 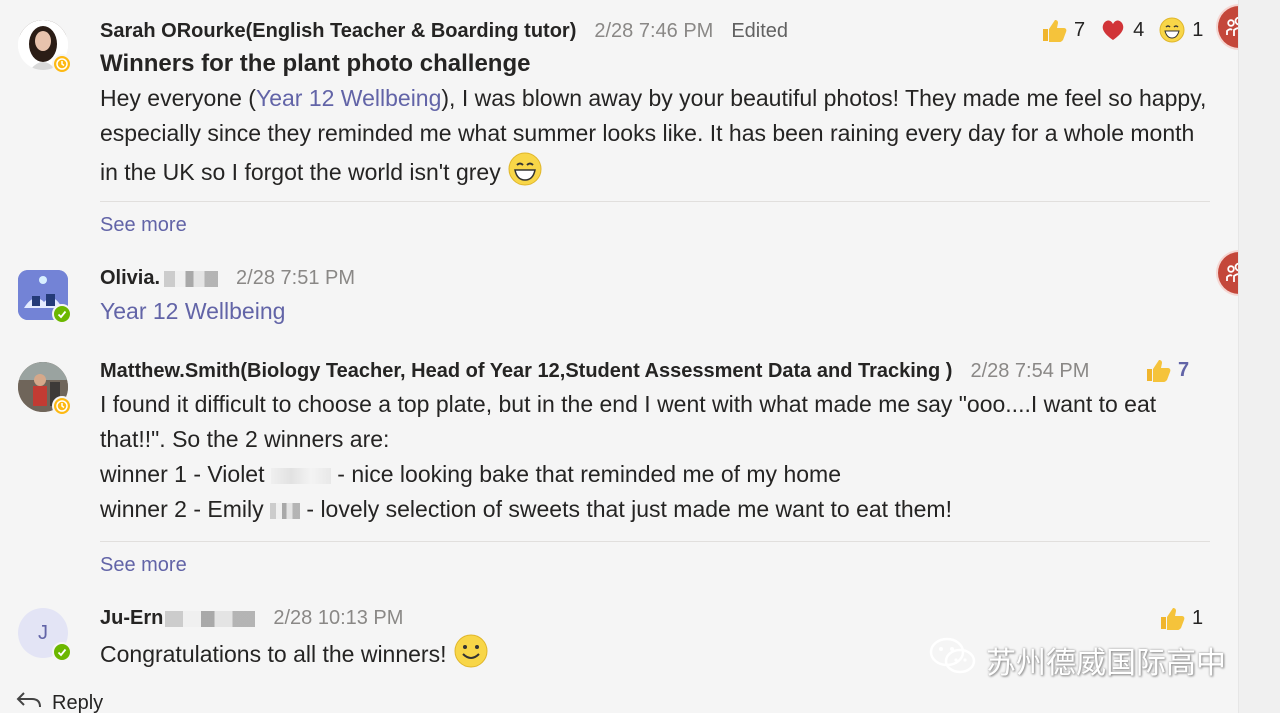 What do you see at coordinates (78, 702) in the screenshot?
I see `reply-label: Reply` at bounding box center [78, 702].